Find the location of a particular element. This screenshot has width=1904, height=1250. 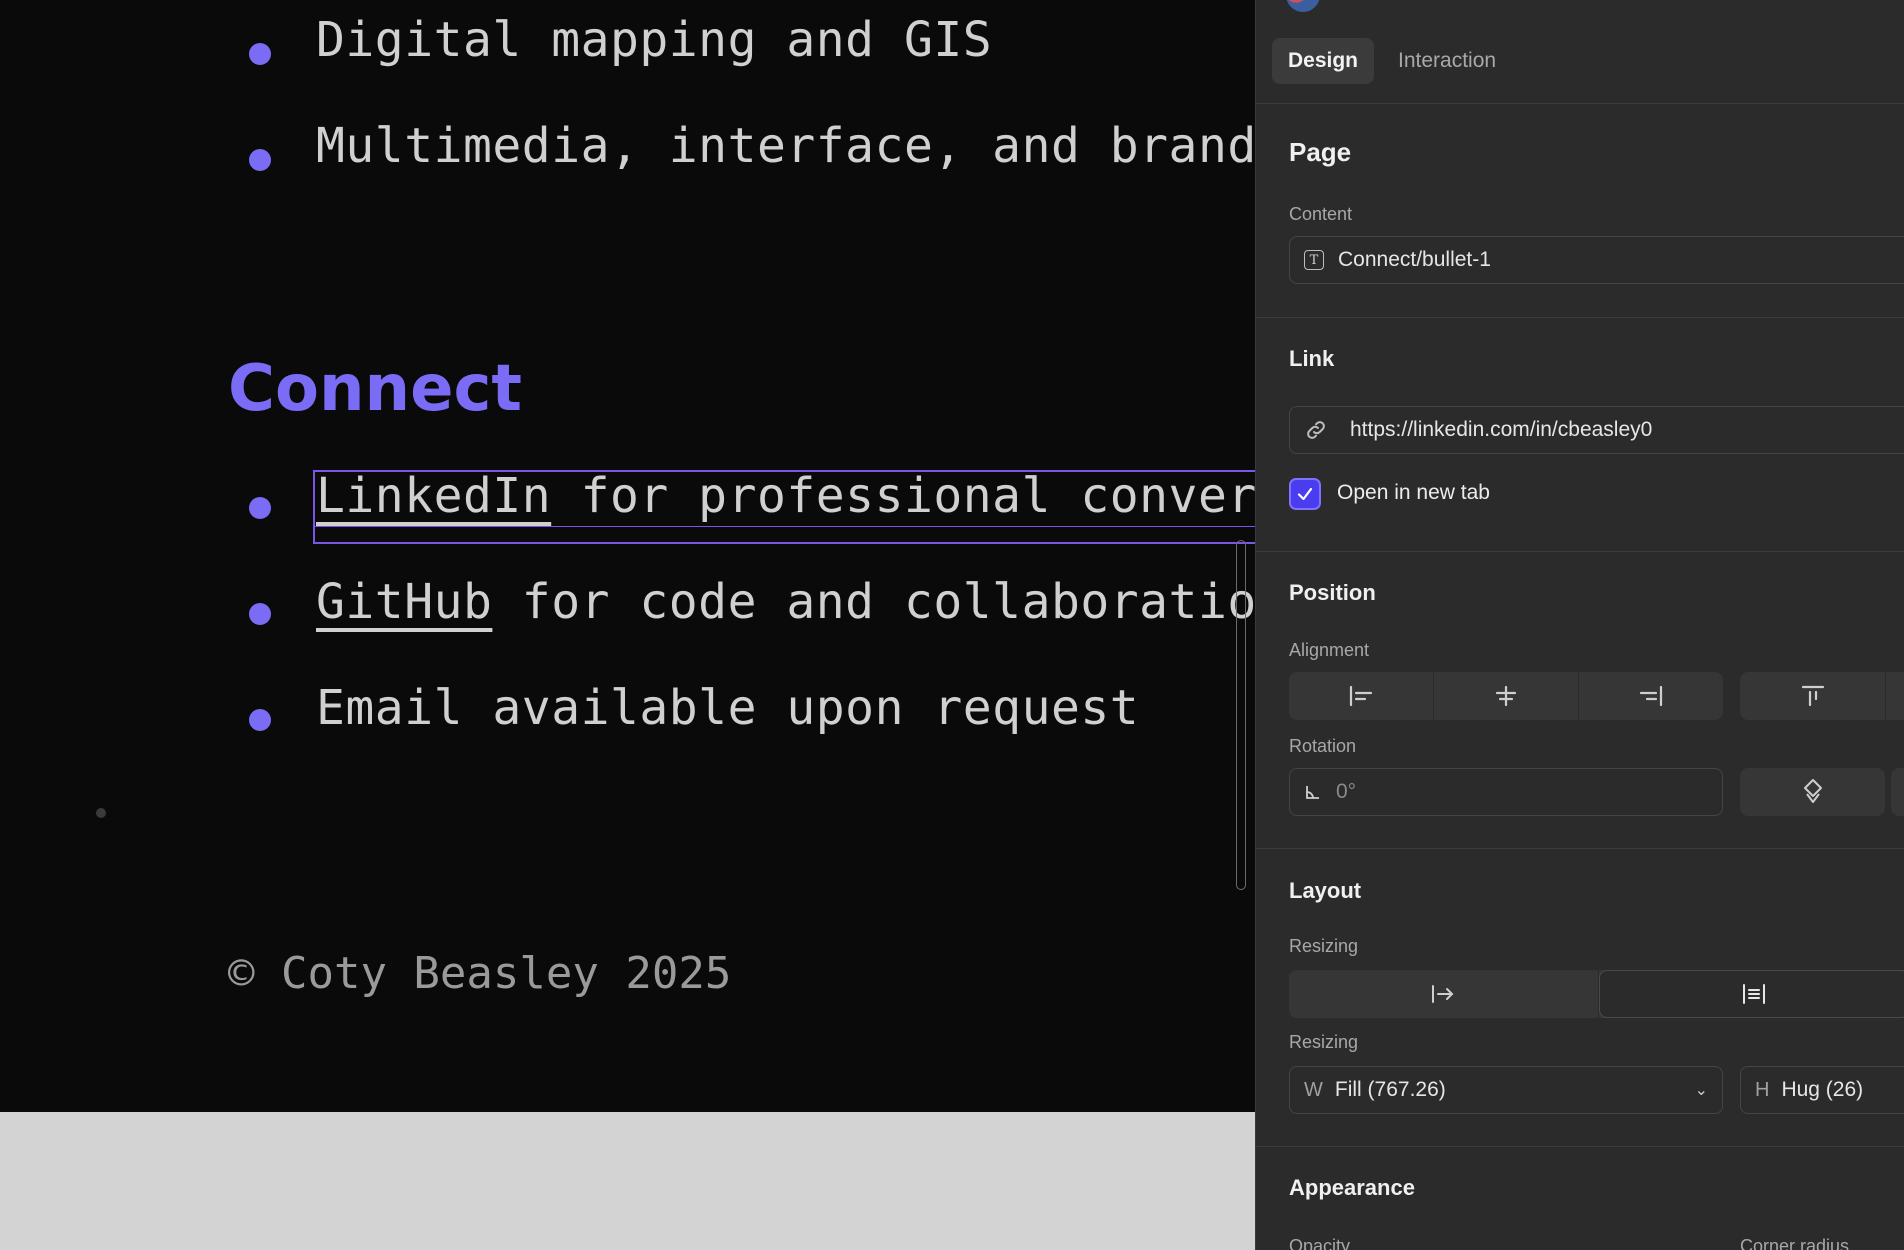

corner-radius-label: Corner radius is located at coordinates (1795, 1243).